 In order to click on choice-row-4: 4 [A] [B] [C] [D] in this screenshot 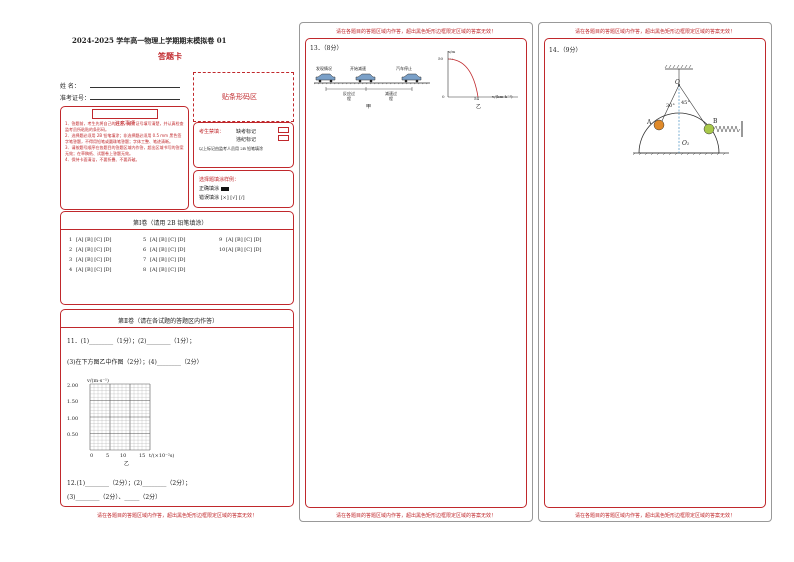, I will do `click(91, 270)`.